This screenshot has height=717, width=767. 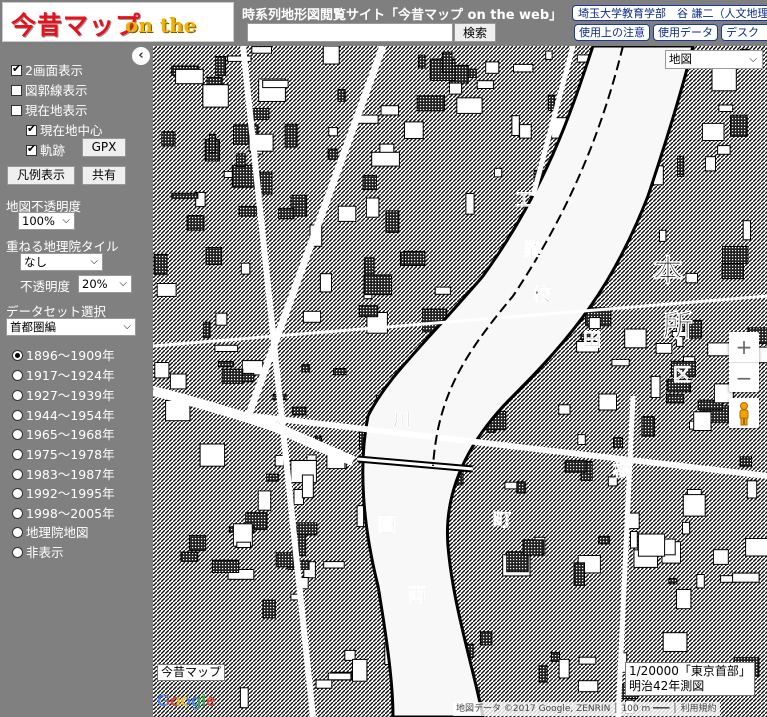 I want to click on pegman-icon, so click(x=744, y=413).